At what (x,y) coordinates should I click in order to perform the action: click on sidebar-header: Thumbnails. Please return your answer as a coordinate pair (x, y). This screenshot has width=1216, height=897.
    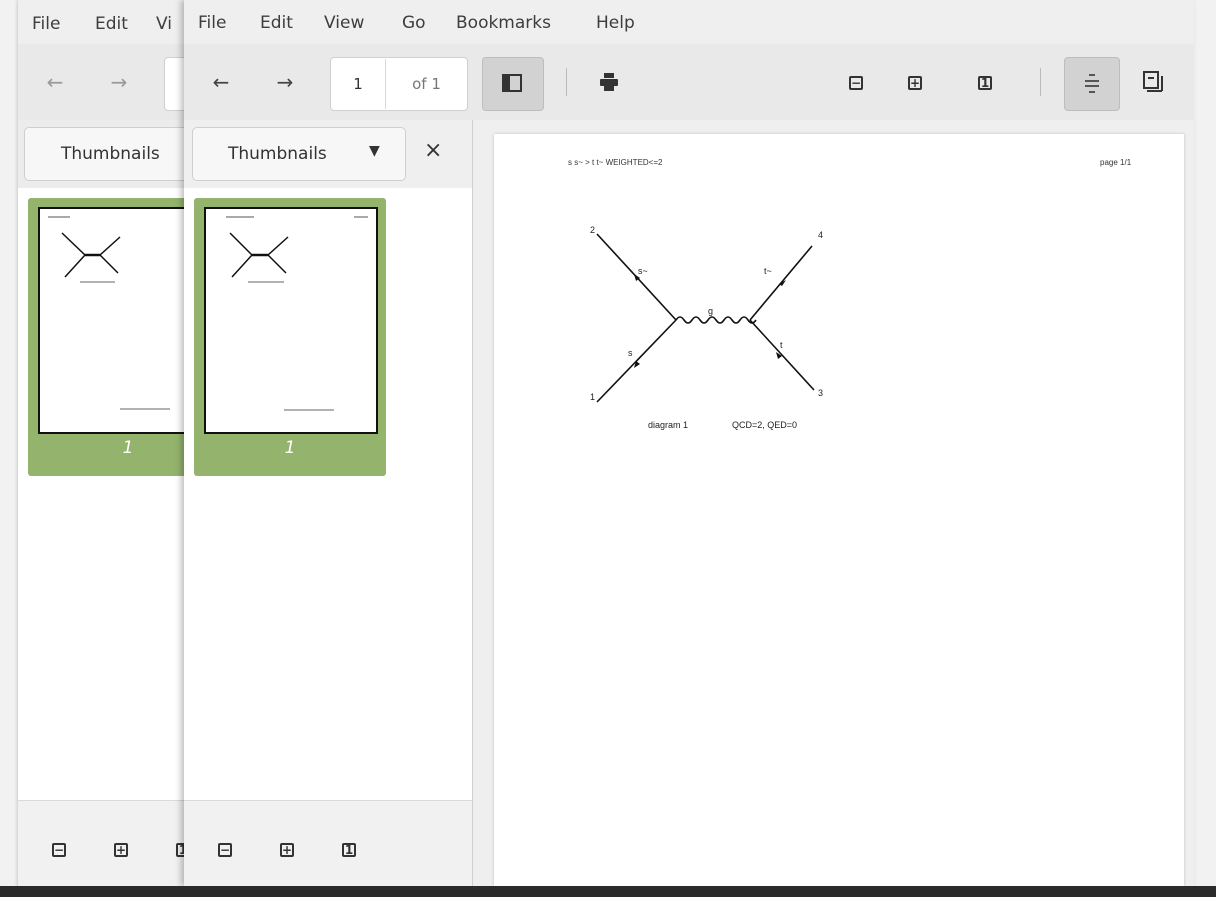
    Looking at the image, I should click on (122, 154).